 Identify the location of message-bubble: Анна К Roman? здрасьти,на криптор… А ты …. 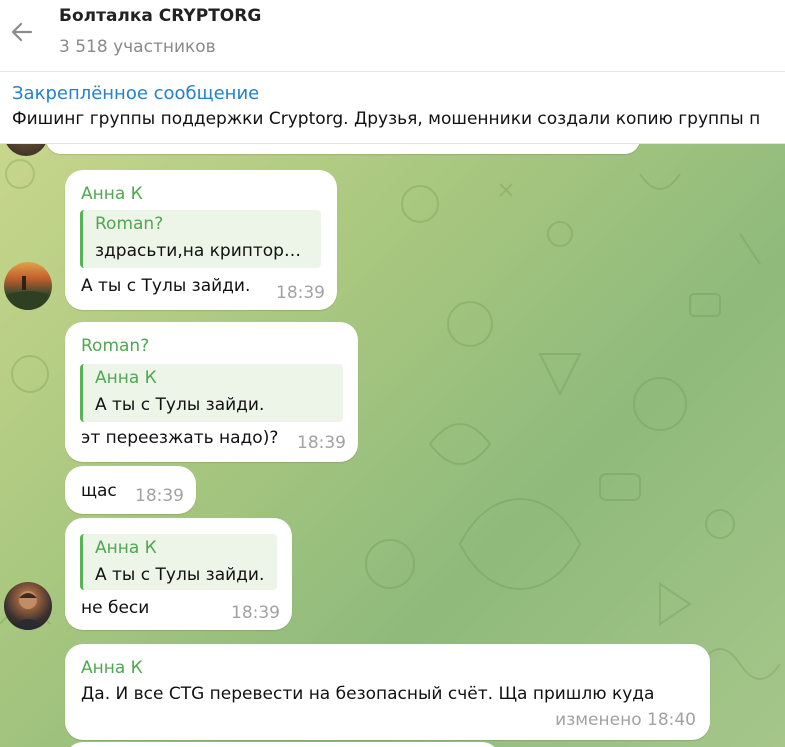
(201, 240).